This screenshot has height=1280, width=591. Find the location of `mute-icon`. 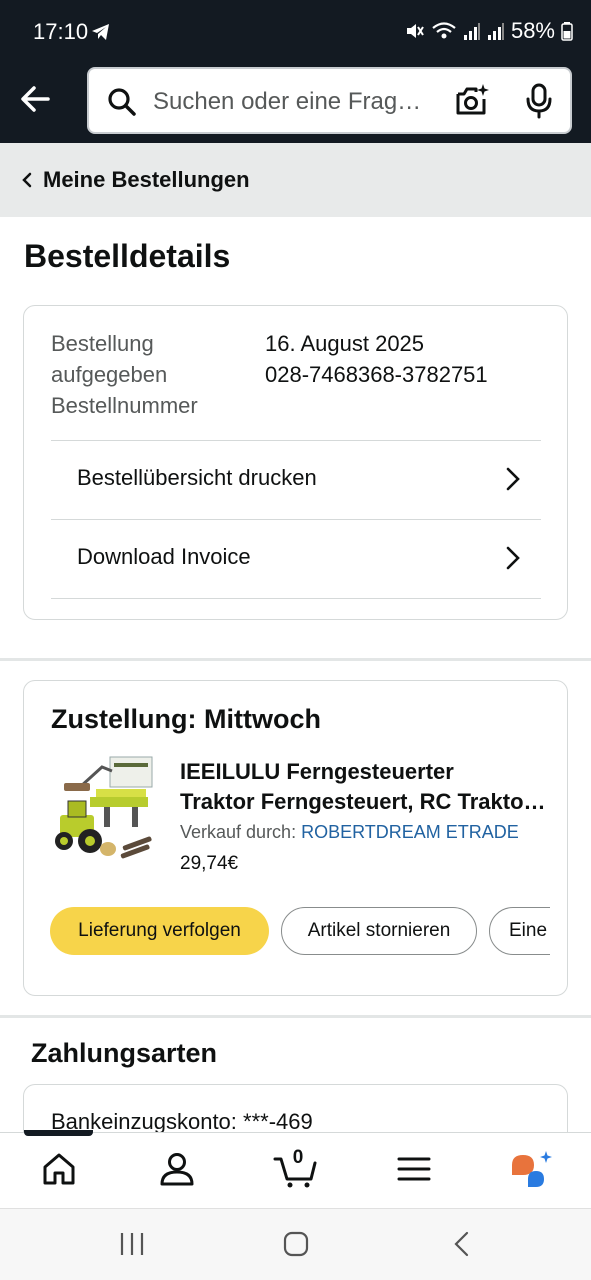

mute-icon is located at coordinates (415, 31).